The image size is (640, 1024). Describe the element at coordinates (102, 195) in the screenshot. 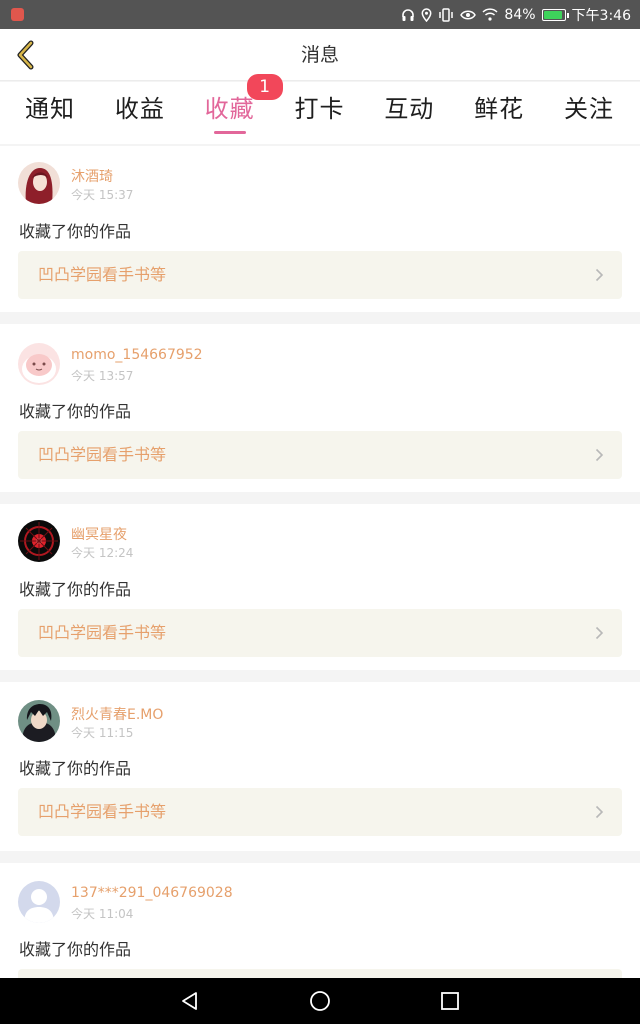

I see `timestamp: 今天 15:37` at that location.